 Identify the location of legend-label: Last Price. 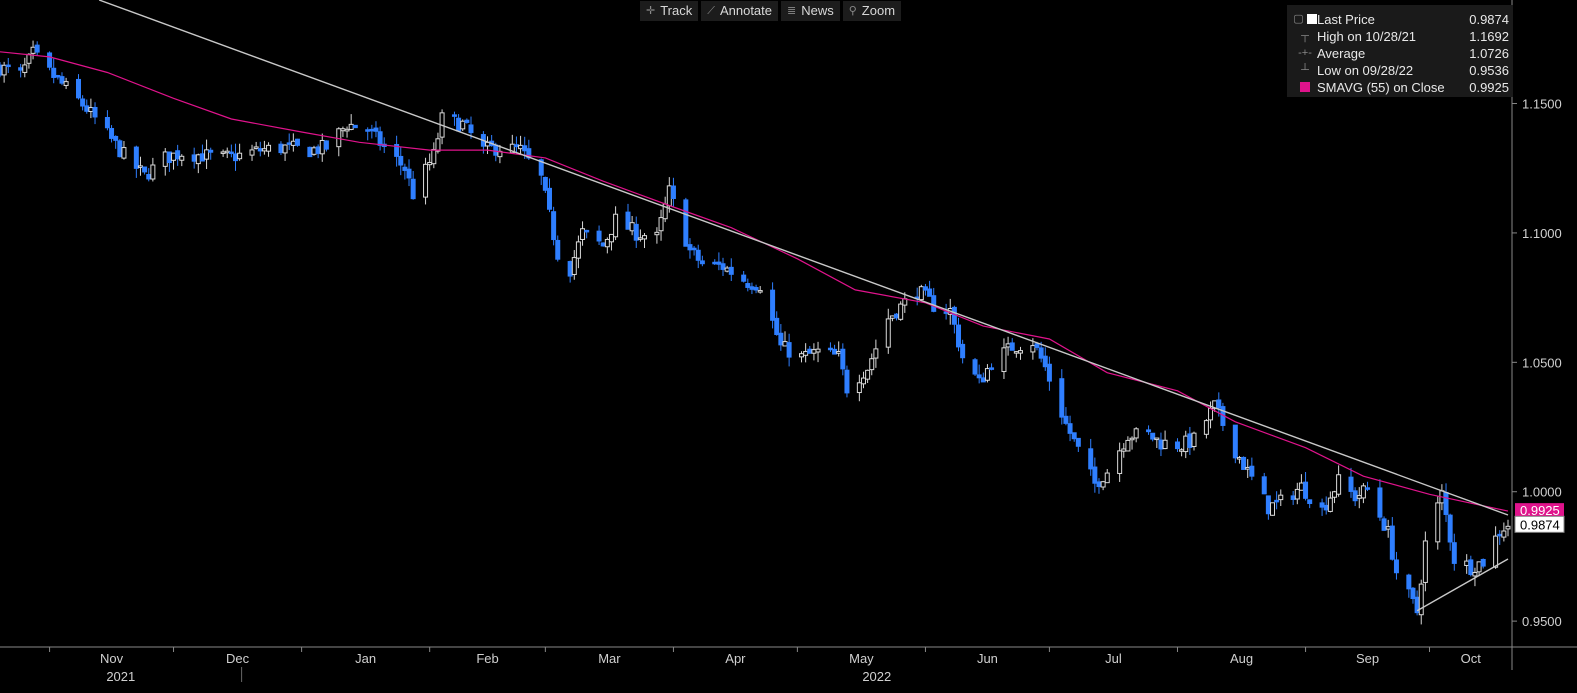
(1346, 19).